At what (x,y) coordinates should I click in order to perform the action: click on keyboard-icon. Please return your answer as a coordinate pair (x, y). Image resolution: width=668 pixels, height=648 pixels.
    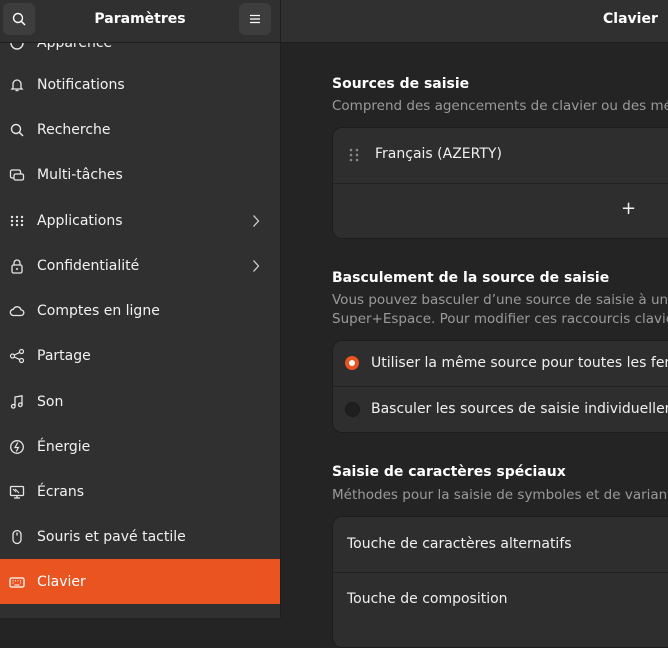
    Looking at the image, I should click on (17, 582).